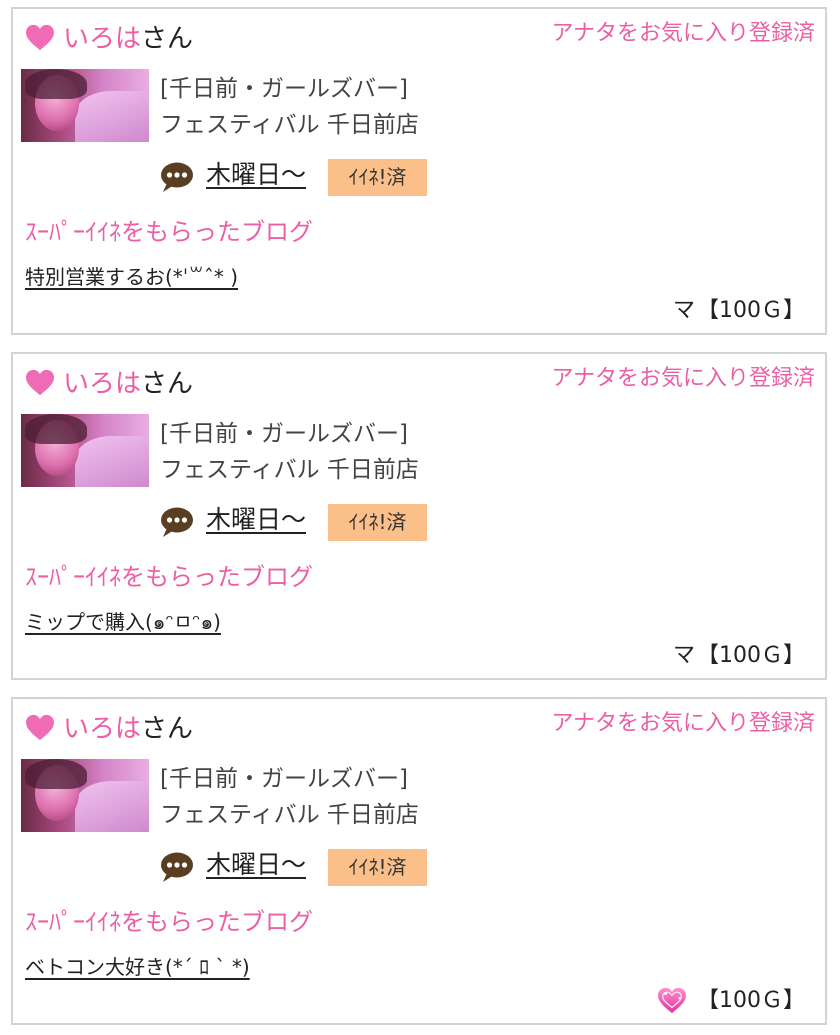  What do you see at coordinates (137, 967) in the screenshot?
I see `blog-entry-link: ベトコン大好き(*´ ﾛ ` *)` at bounding box center [137, 967].